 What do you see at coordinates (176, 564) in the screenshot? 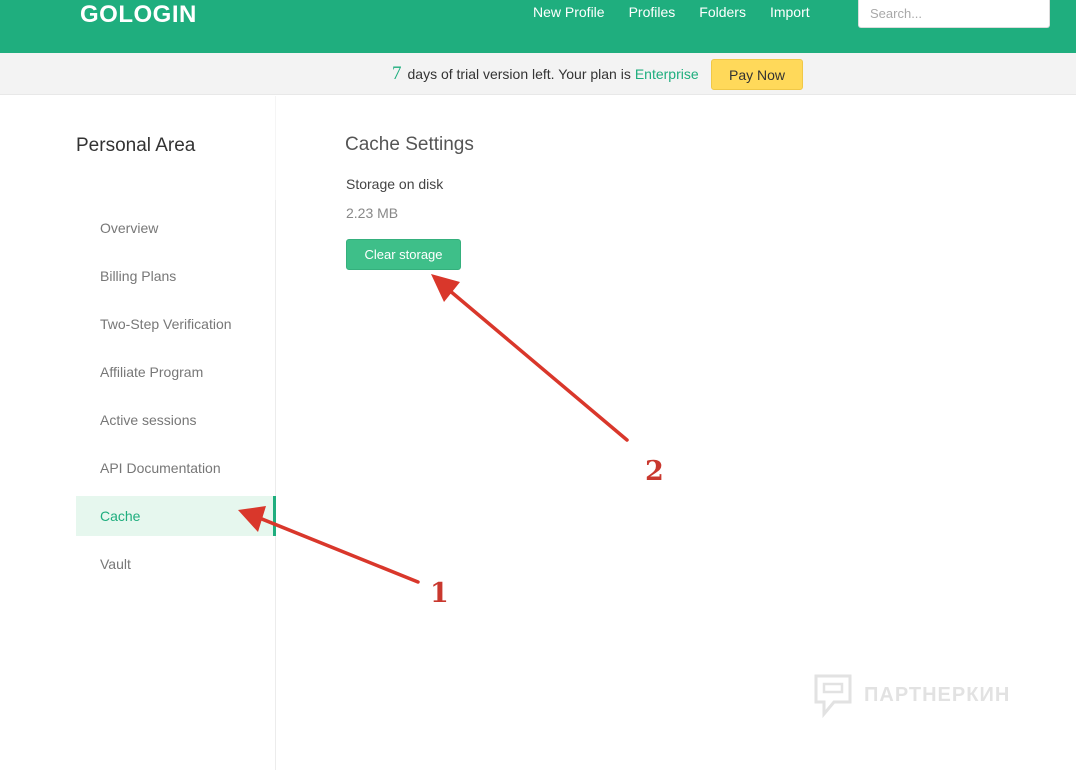
I see `sidebar-item-vault: Vault` at bounding box center [176, 564].